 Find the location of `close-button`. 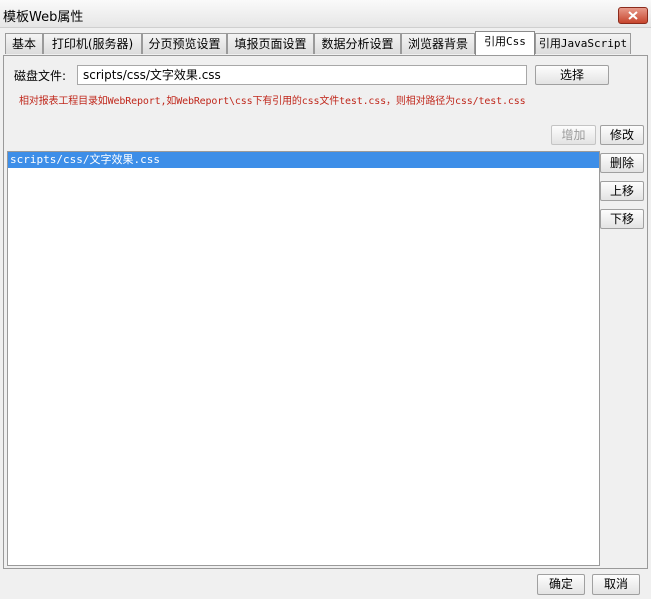

close-button is located at coordinates (633, 15).